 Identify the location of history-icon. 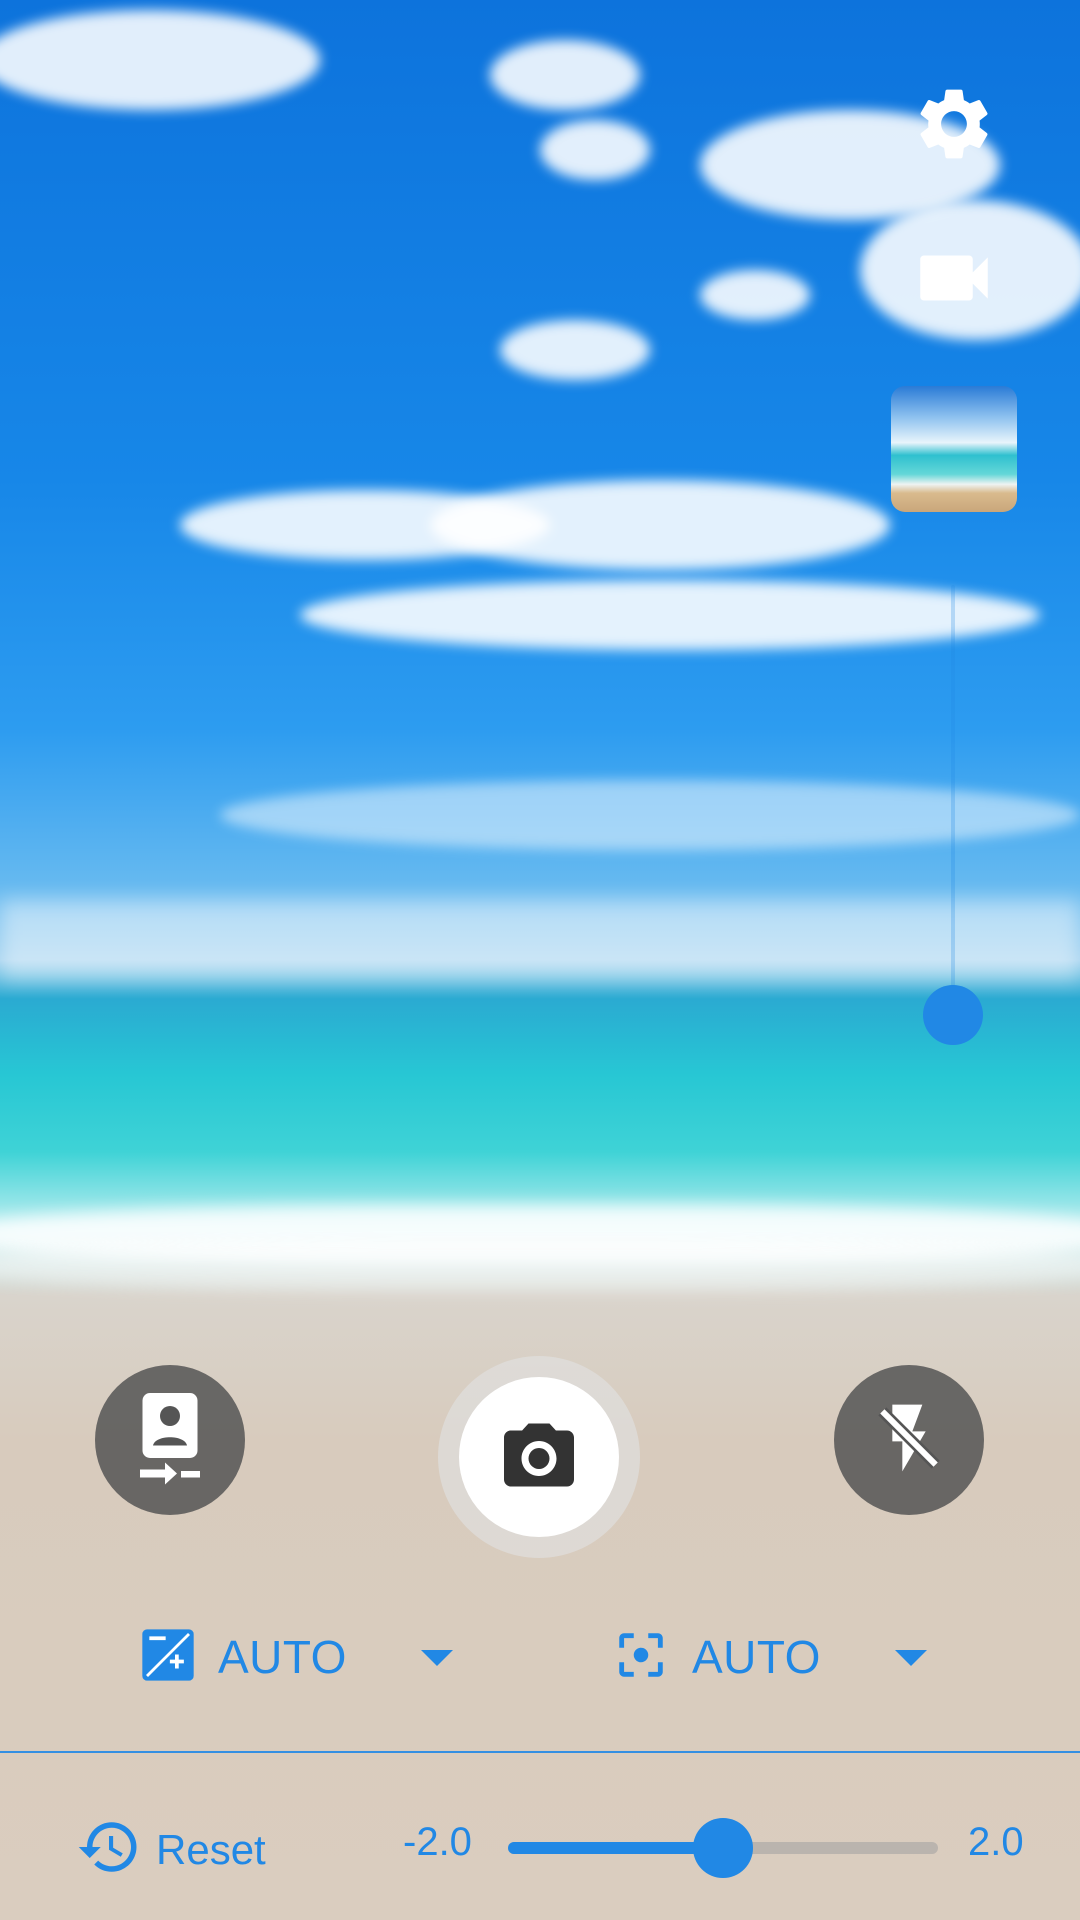
(109, 1849).